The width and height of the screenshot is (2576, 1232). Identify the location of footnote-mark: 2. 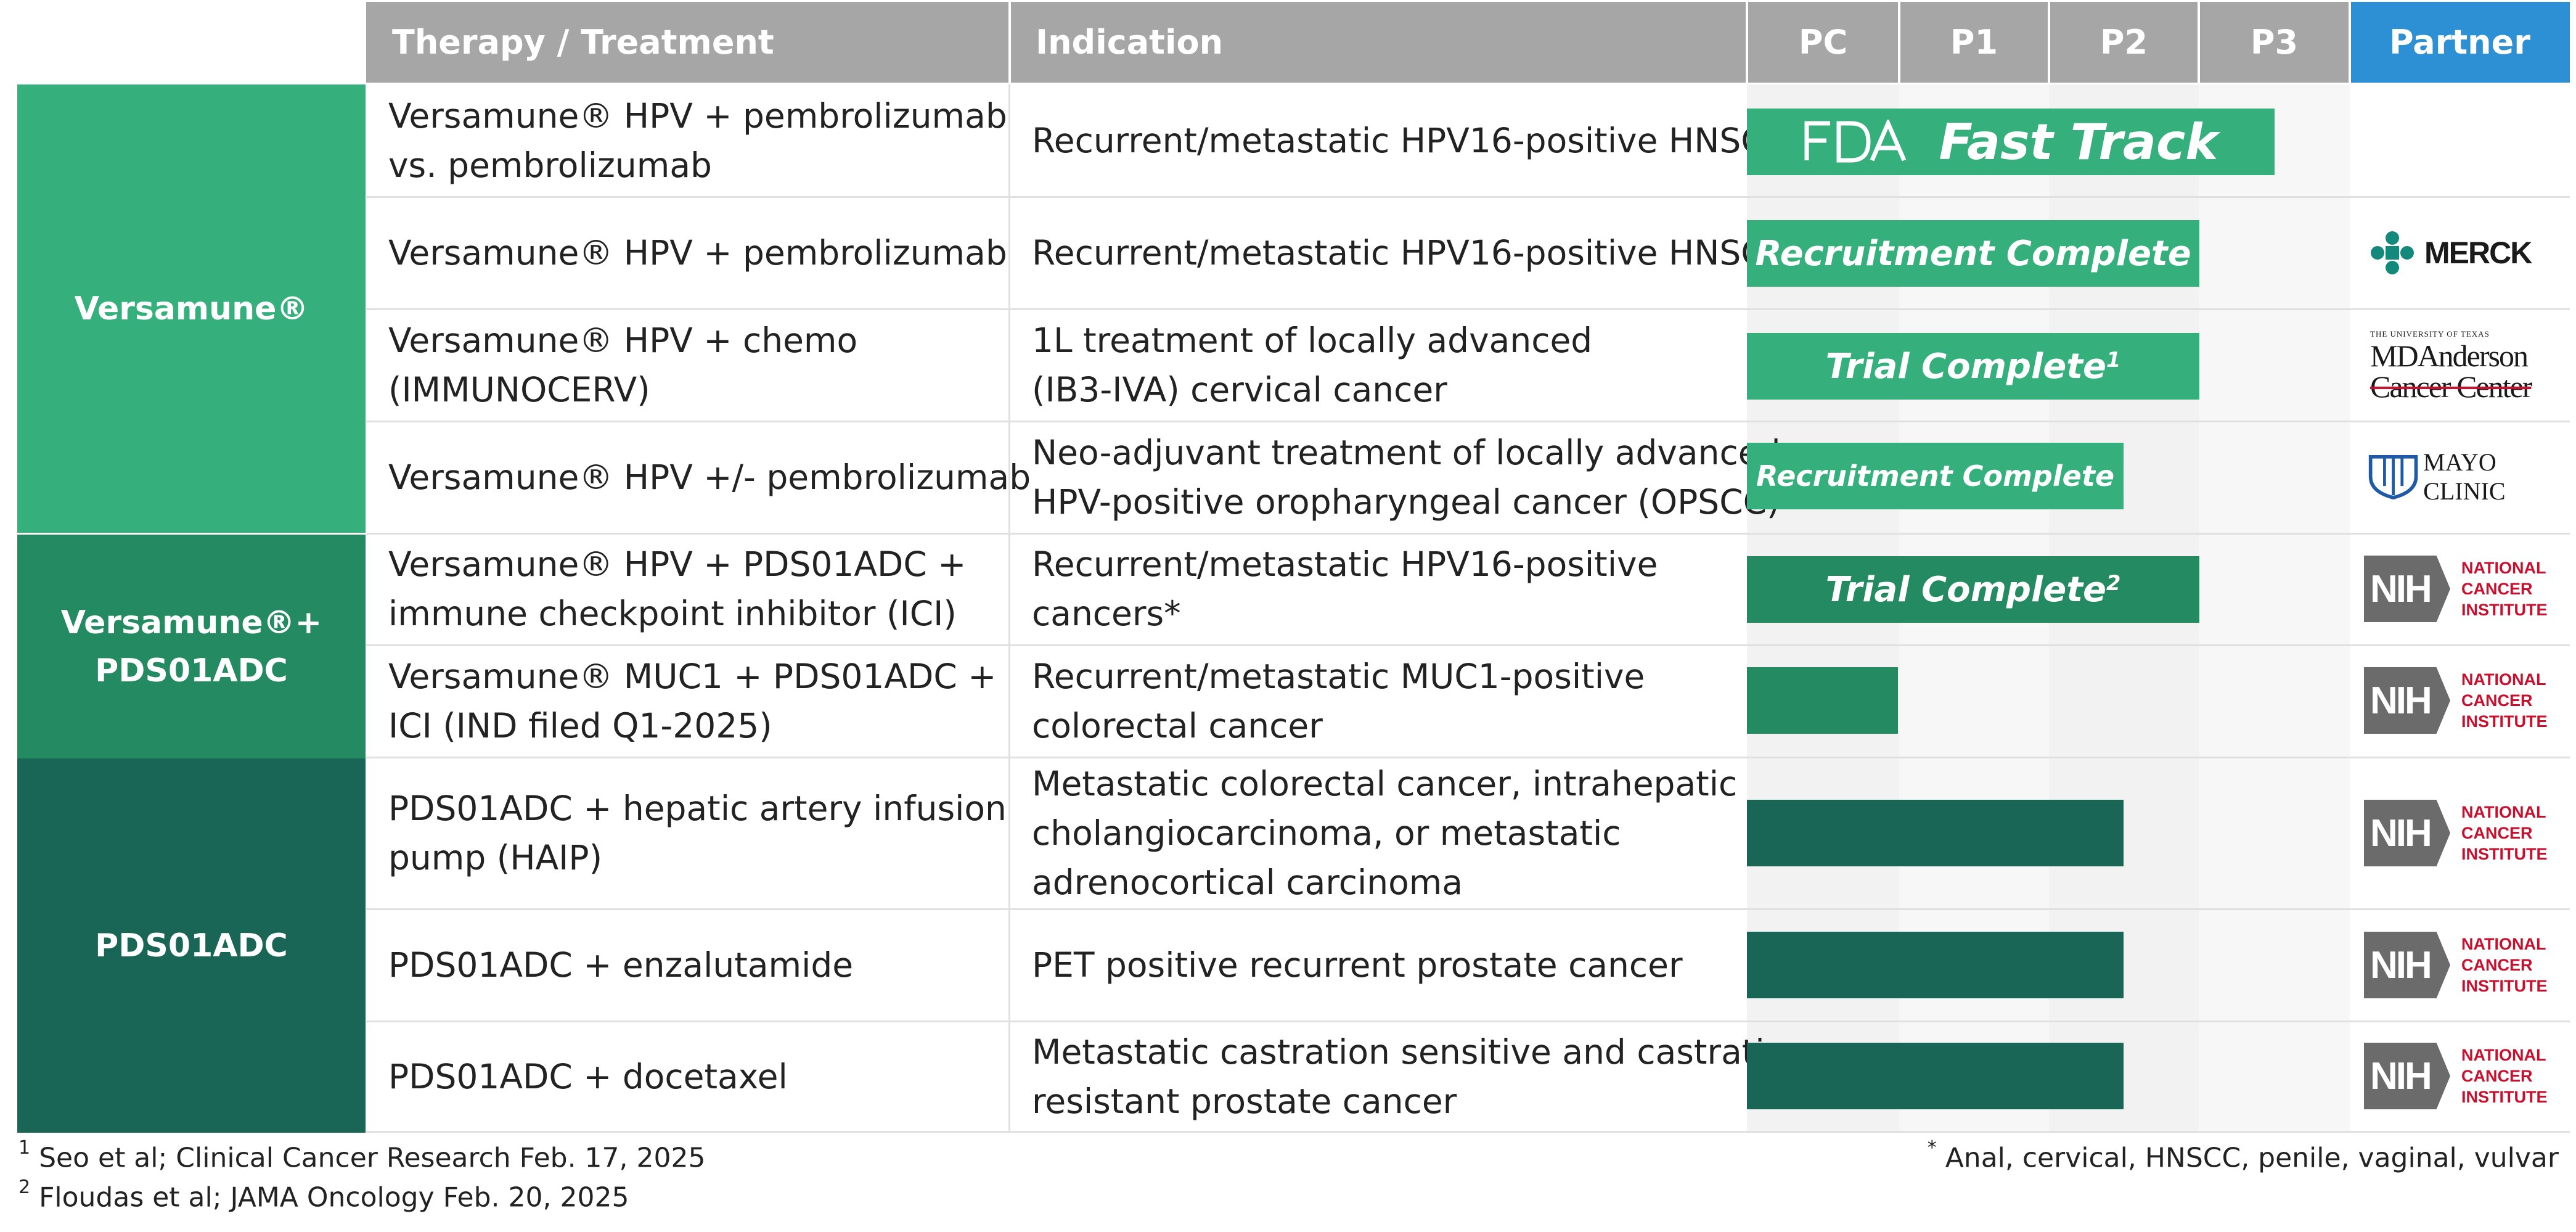
(24, 1187).